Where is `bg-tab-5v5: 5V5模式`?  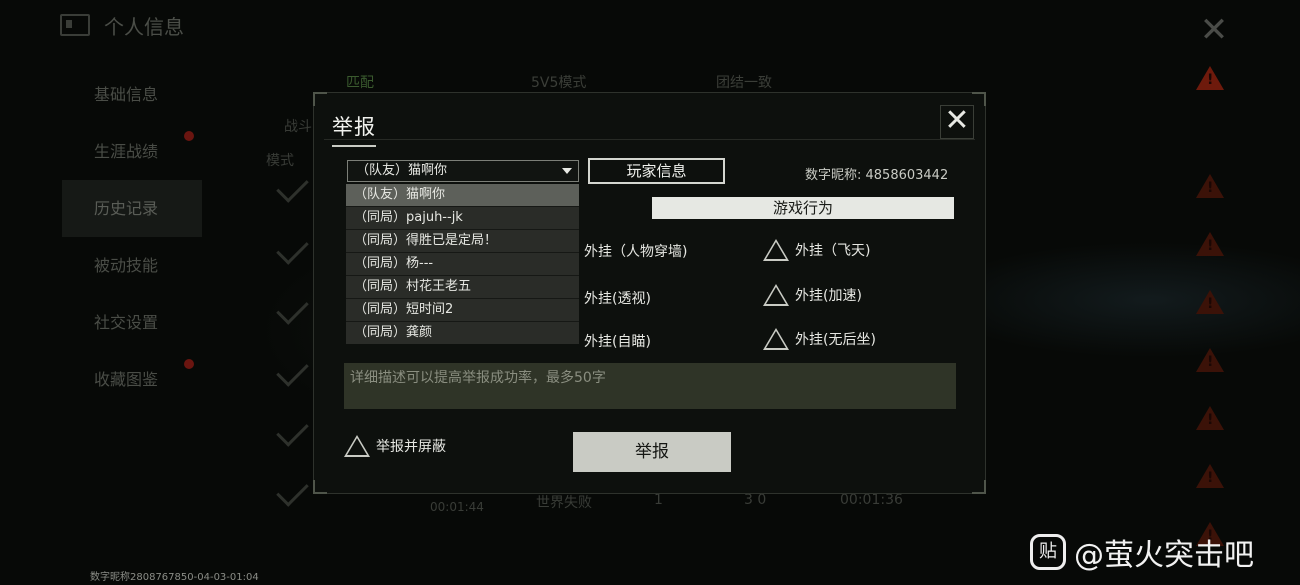 bg-tab-5v5: 5V5模式 is located at coordinates (623, 82).